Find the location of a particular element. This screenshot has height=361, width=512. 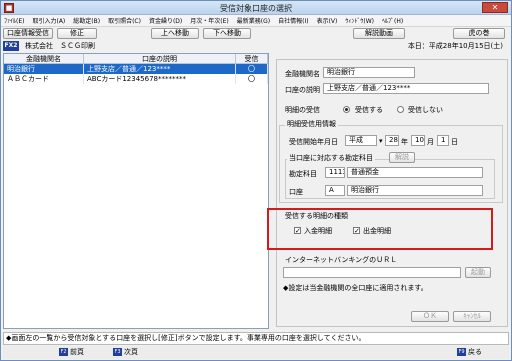

note-text: ◆設定は当金融機関の全口座に適用されます。 is located at coordinates (355, 288).